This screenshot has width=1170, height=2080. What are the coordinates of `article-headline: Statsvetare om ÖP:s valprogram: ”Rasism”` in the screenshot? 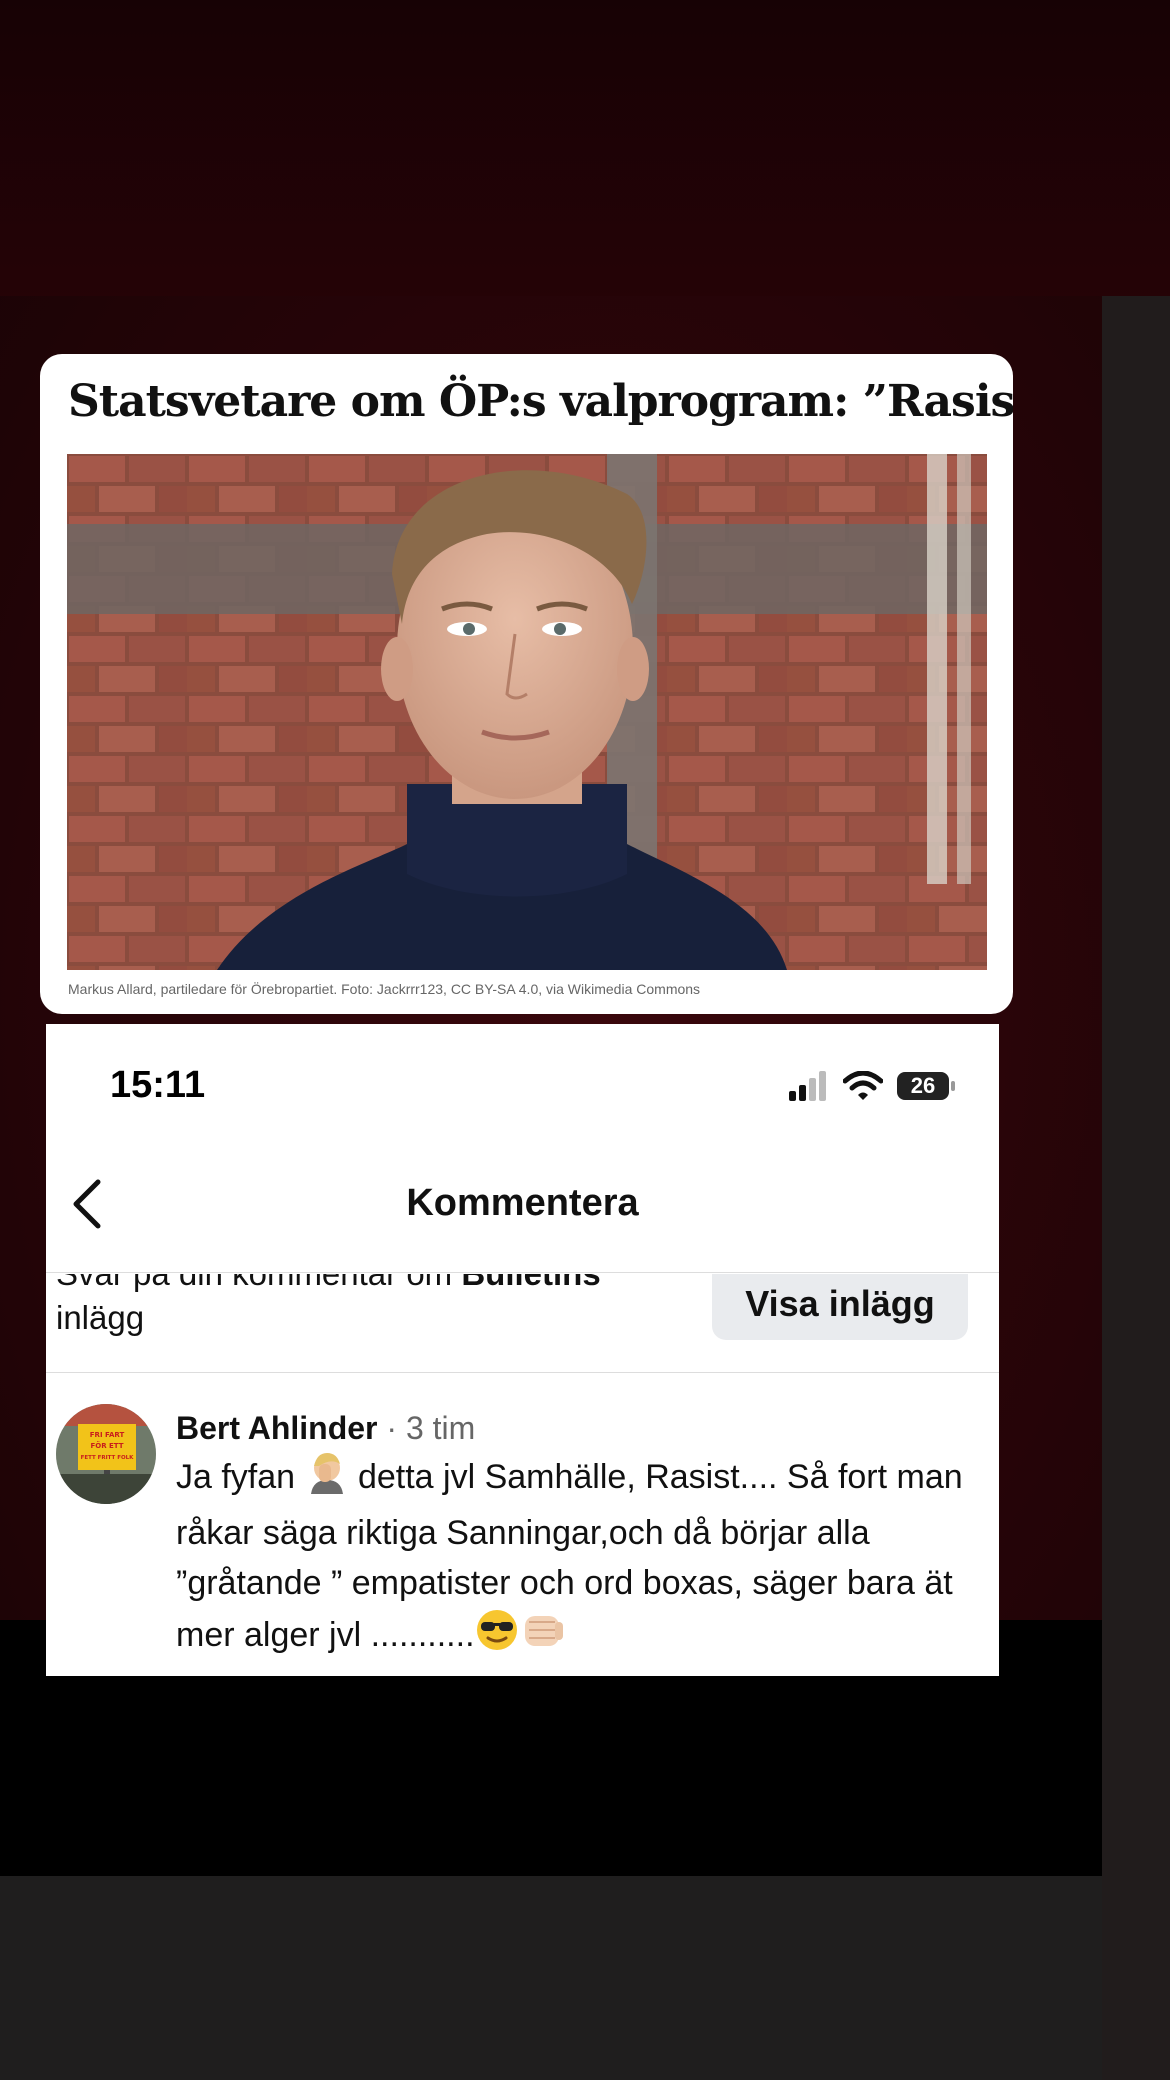 It's located at (540, 401).